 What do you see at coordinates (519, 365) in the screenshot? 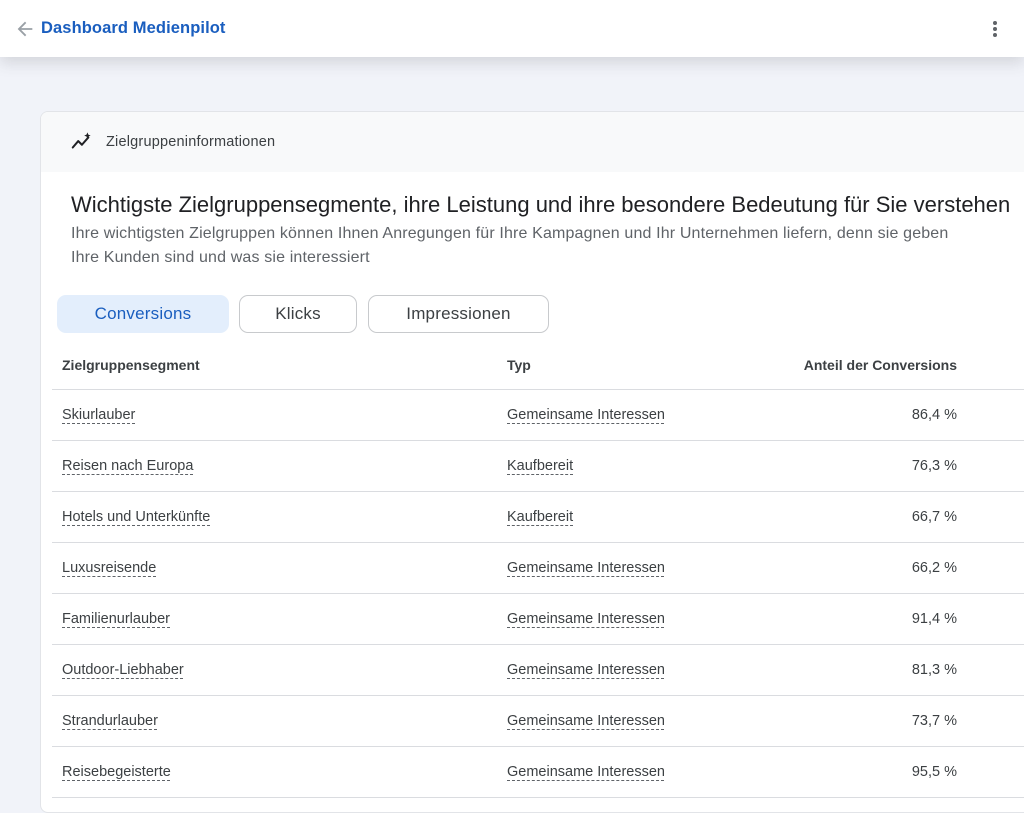
I see `column-header-type: Typ` at bounding box center [519, 365].